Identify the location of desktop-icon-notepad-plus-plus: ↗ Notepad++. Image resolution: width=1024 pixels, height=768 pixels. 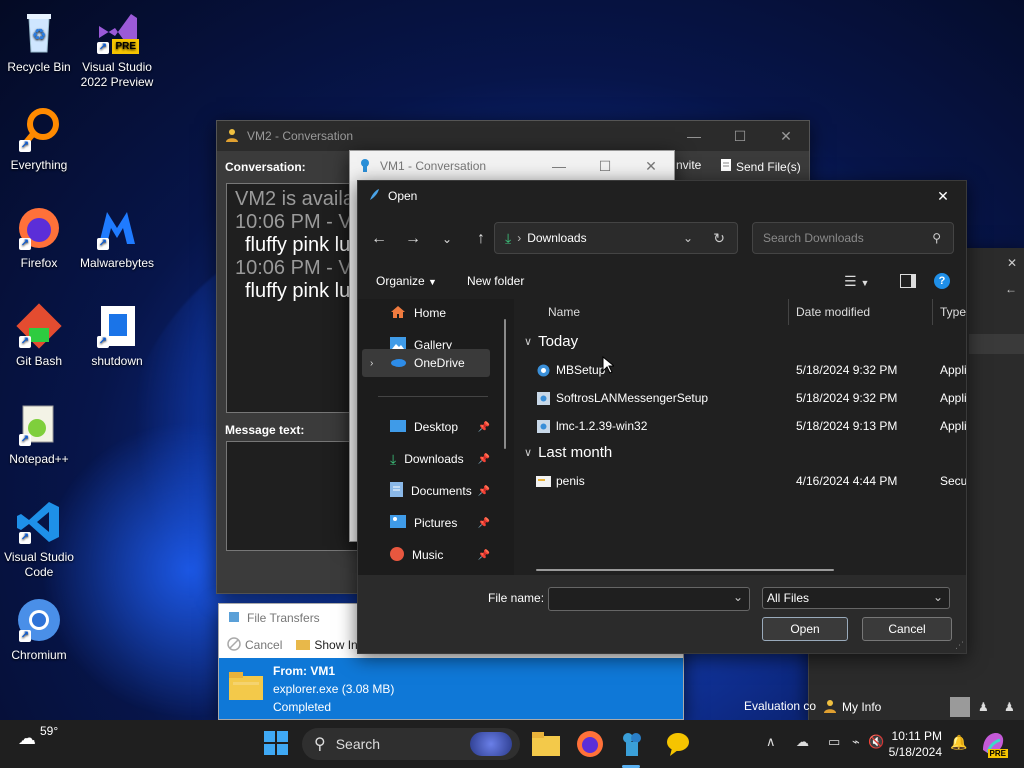
(39, 433).